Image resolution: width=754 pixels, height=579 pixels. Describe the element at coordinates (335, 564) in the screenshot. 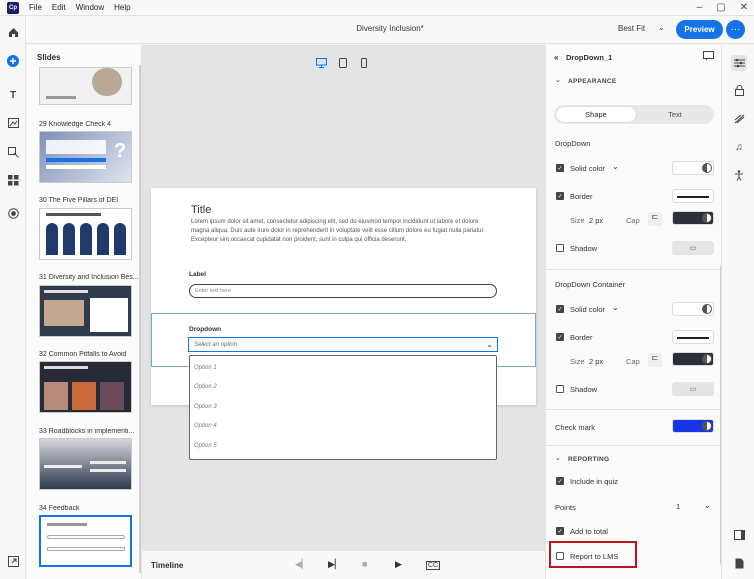

I see `play-pause-icon: ▶▏` at that location.